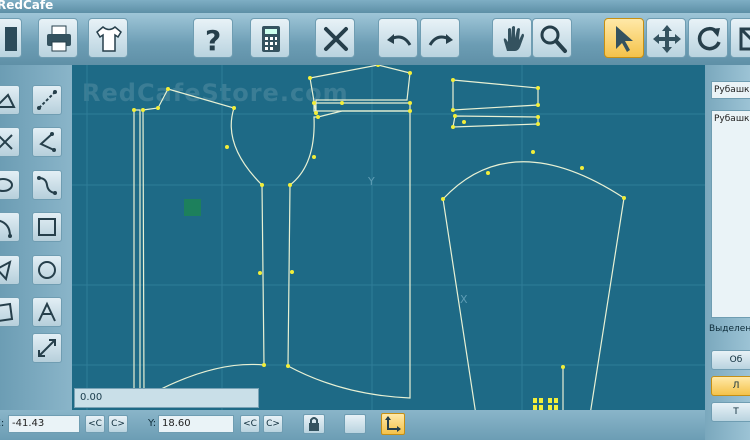 The height and width of the screenshot is (440, 750). What do you see at coordinates (362, 107) in the screenshot?
I see `piece-collar-band` at bounding box center [362, 107].